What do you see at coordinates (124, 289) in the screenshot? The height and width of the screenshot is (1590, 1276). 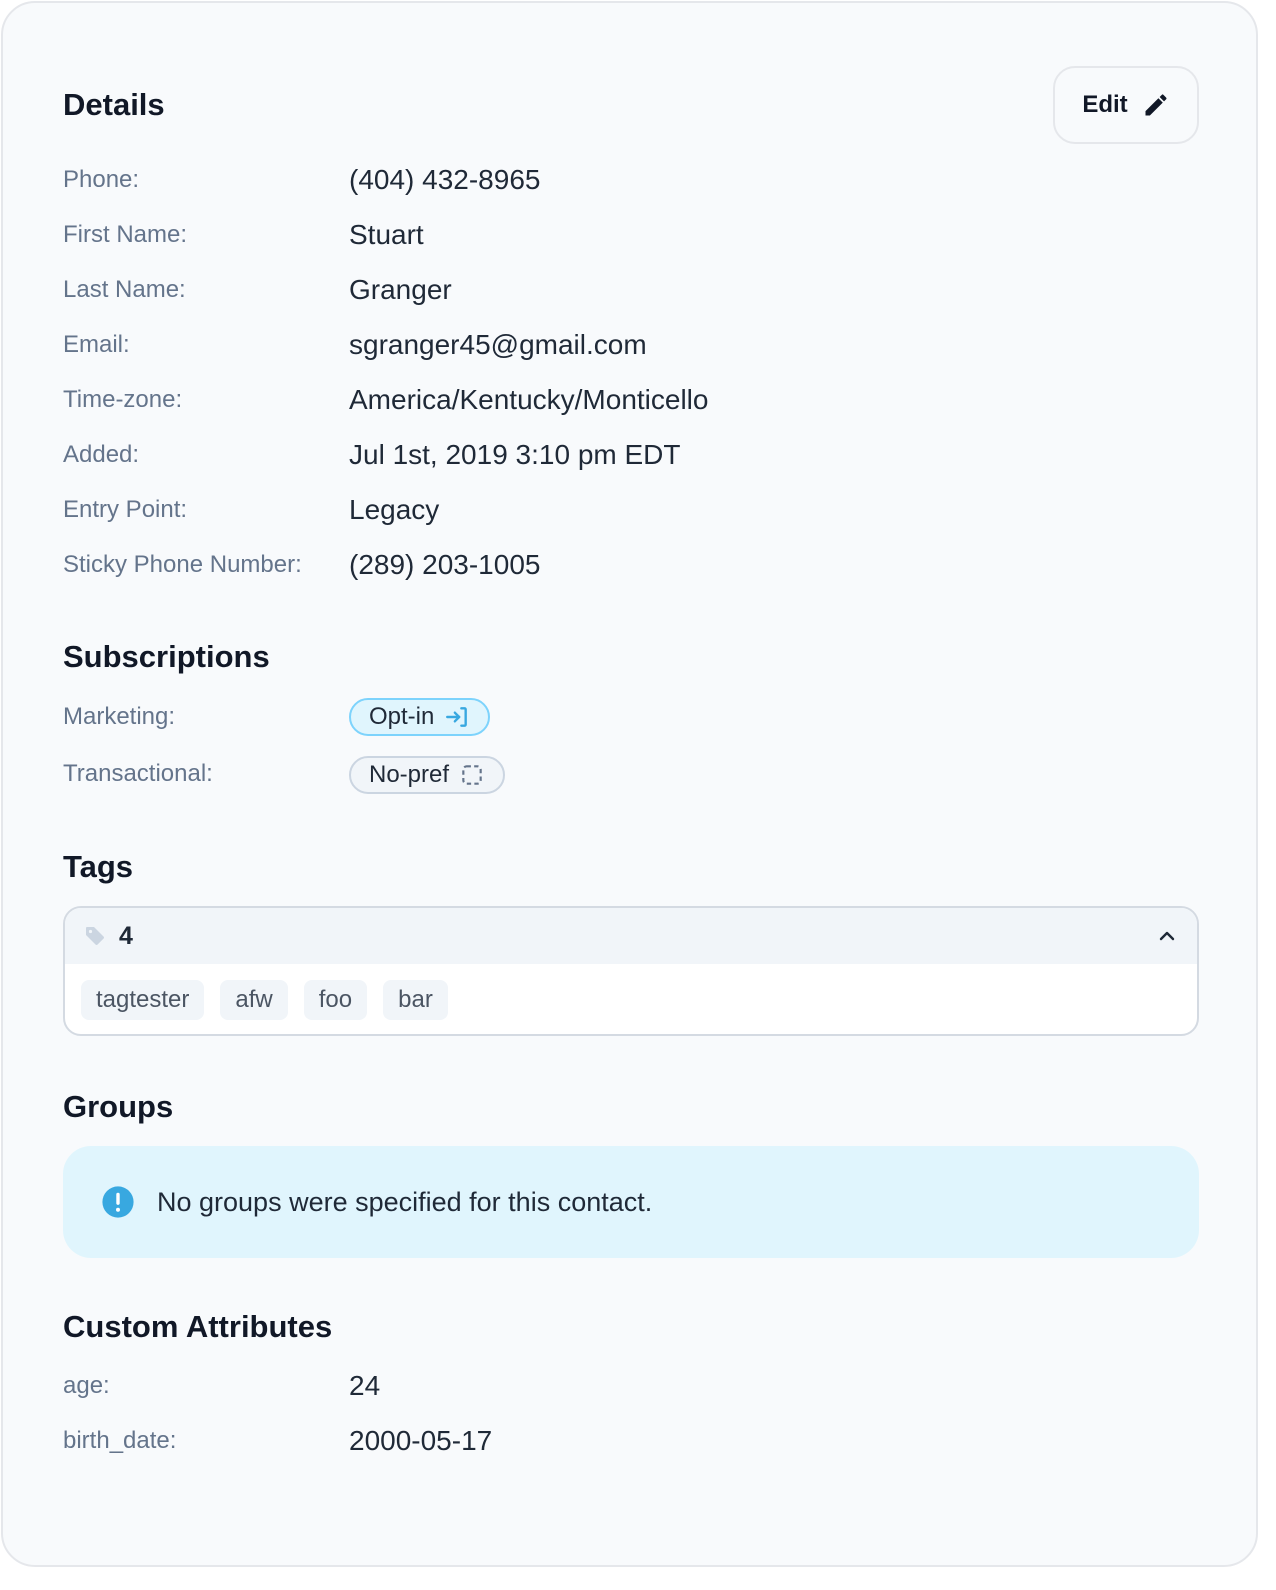 I see `detail-label: Last Name:` at bounding box center [124, 289].